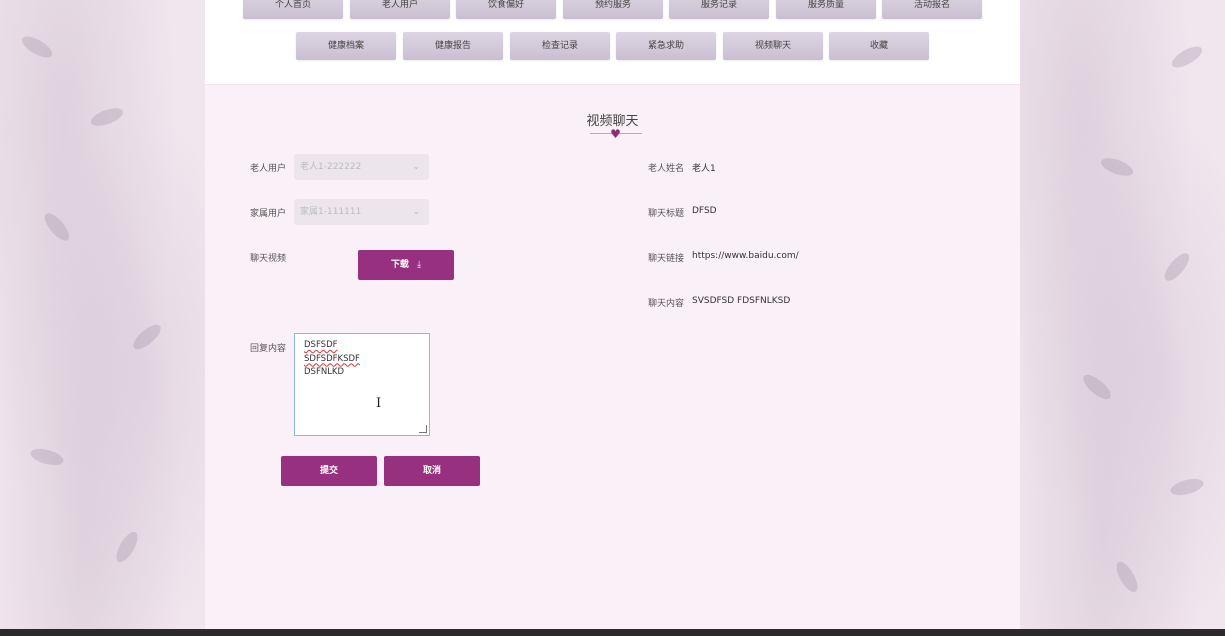 This screenshot has width=1225, height=636. What do you see at coordinates (362, 384) in the screenshot?
I see `reply-textarea: DSFSDF SDFSDFKSDF DSFNLKD` at bounding box center [362, 384].